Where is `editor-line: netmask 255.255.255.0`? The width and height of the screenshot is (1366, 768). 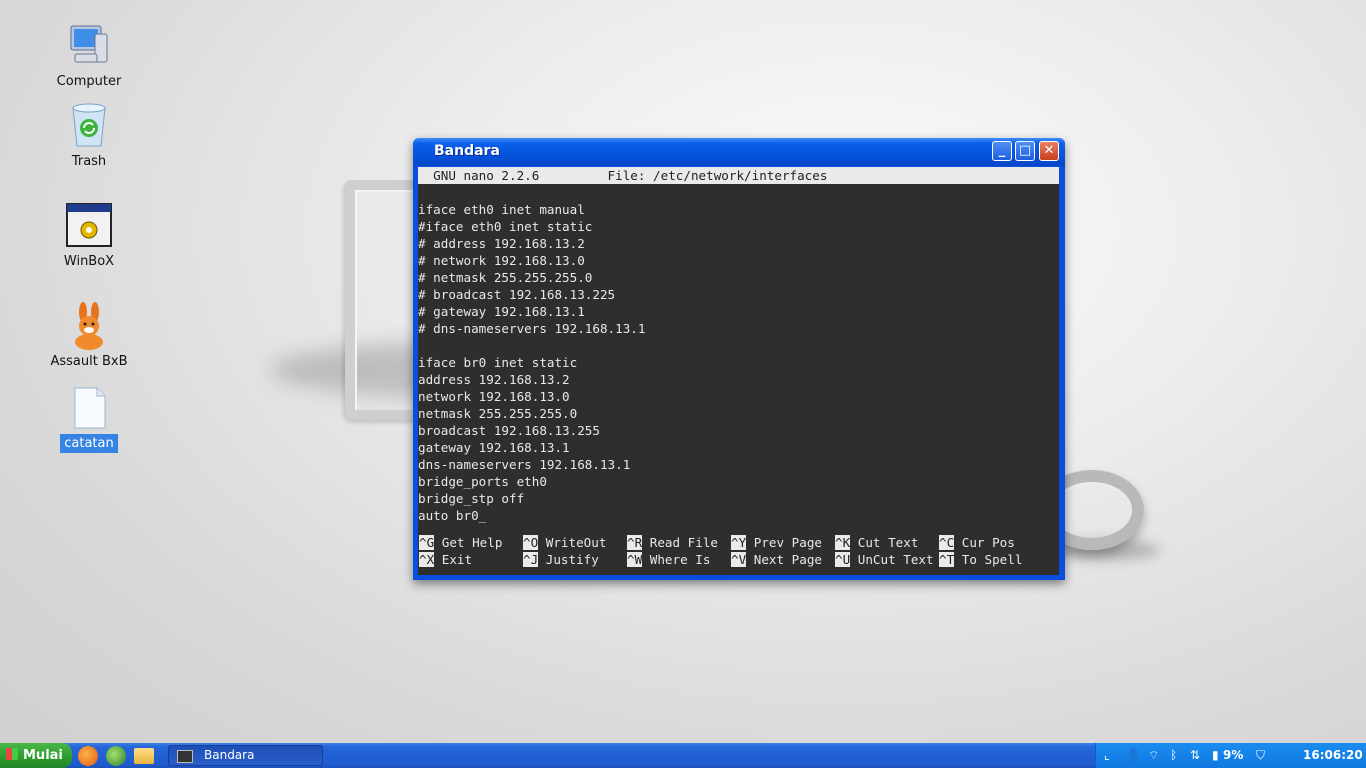 editor-line: netmask 255.255.255.0 is located at coordinates (498, 413).